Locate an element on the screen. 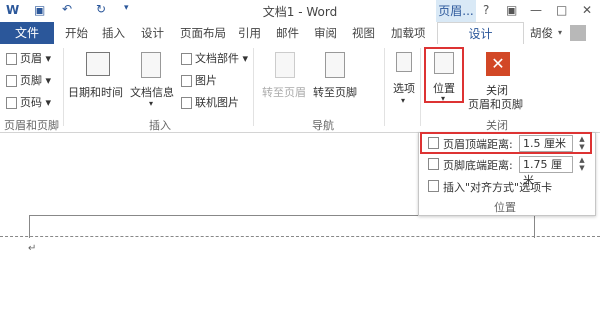 Image resolution: width=600 pixels, height=317 pixels. header-region is located at coordinates (282, 226).